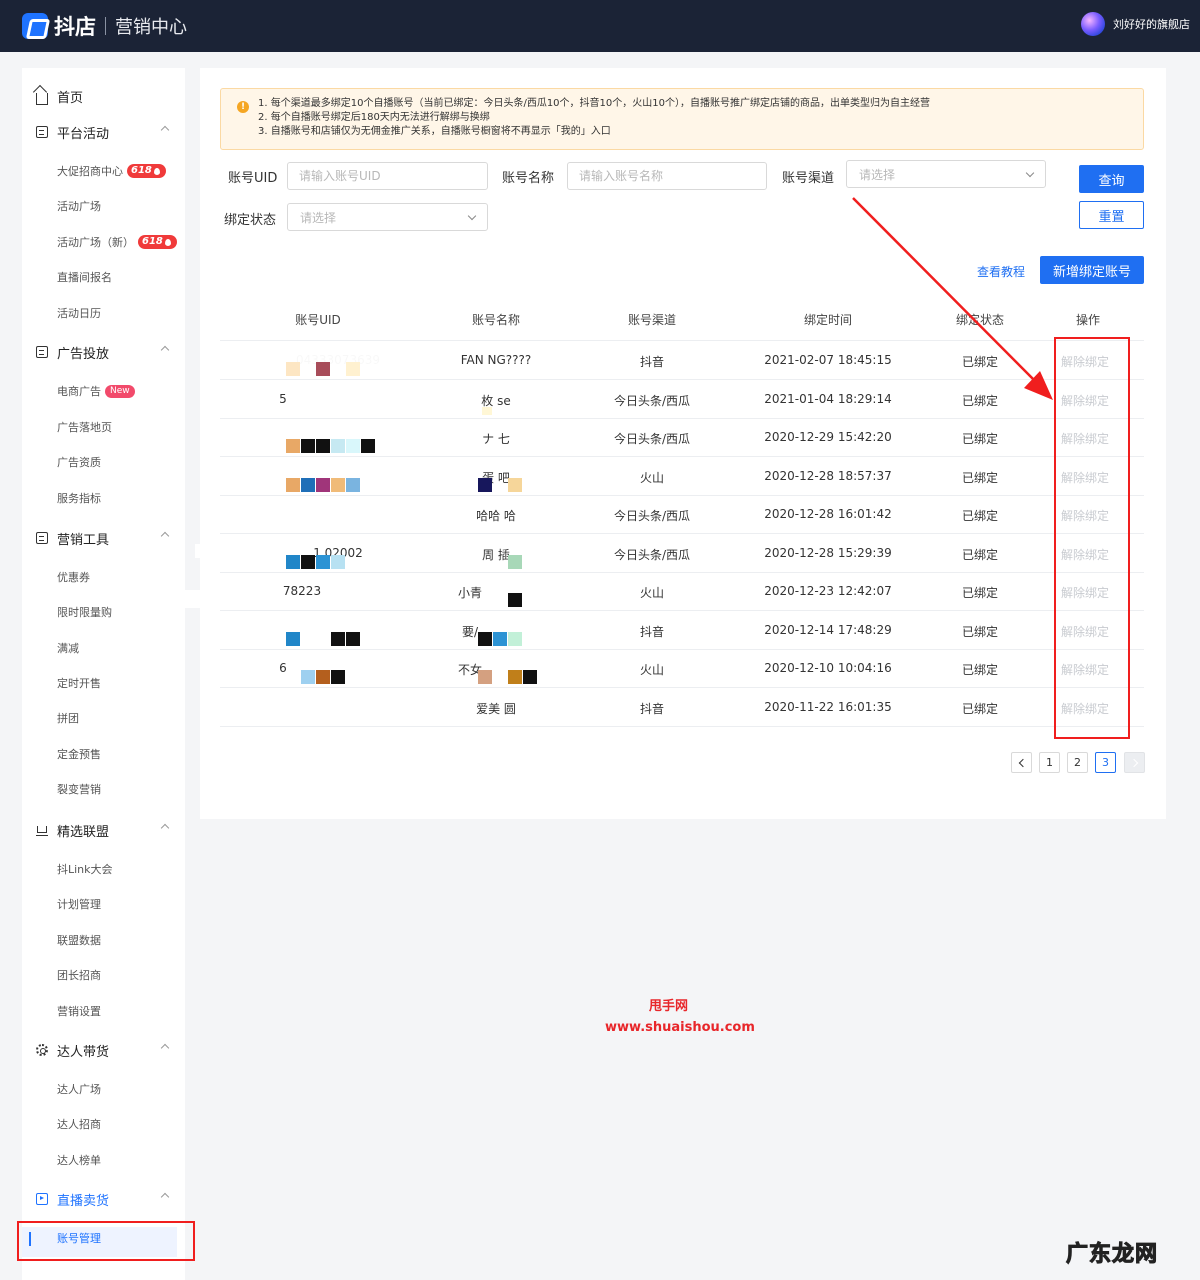 Image resolution: width=1200 pixels, height=1280 pixels. What do you see at coordinates (651, 632) in the screenshot?
I see `cell-channel: 抖音` at bounding box center [651, 632].